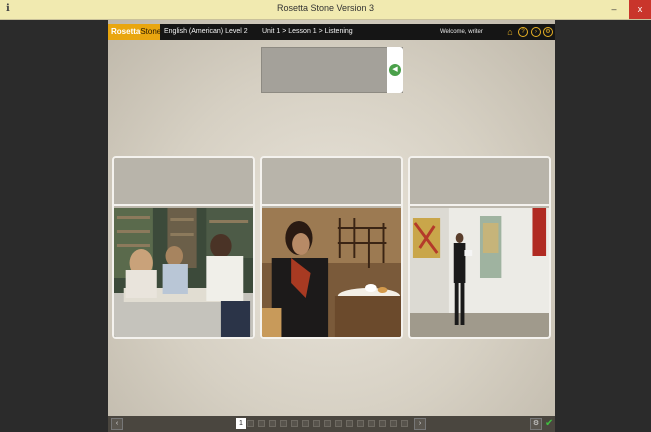 The width and height of the screenshot is (651, 432). I want to click on exit-icon: ›, so click(536, 32).